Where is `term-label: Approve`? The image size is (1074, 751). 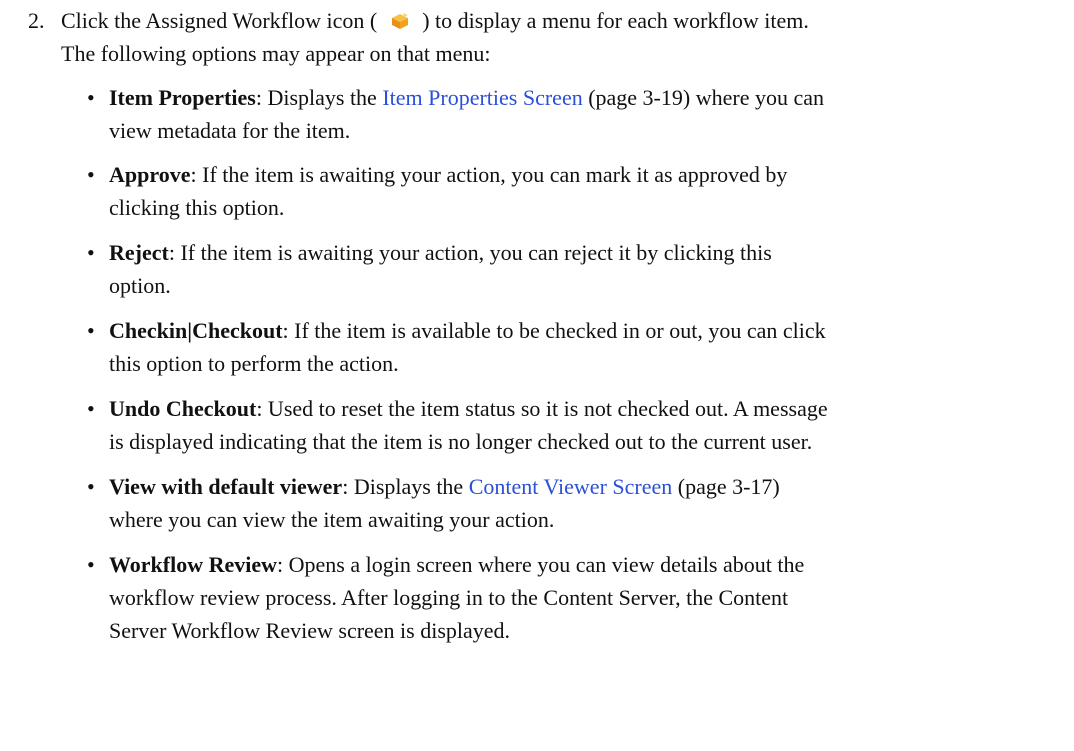 term-label: Approve is located at coordinates (150, 174).